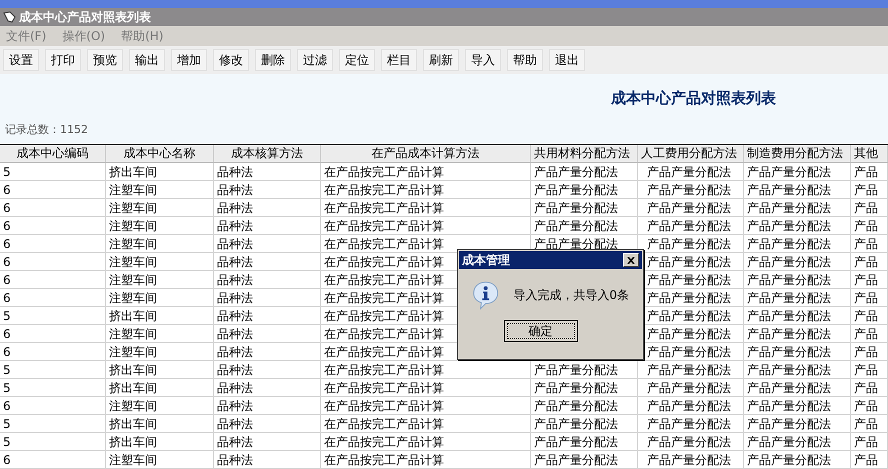 The height and width of the screenshot is (469, 888). I want to click on toolbar-button: 预览, so click(105, 60).